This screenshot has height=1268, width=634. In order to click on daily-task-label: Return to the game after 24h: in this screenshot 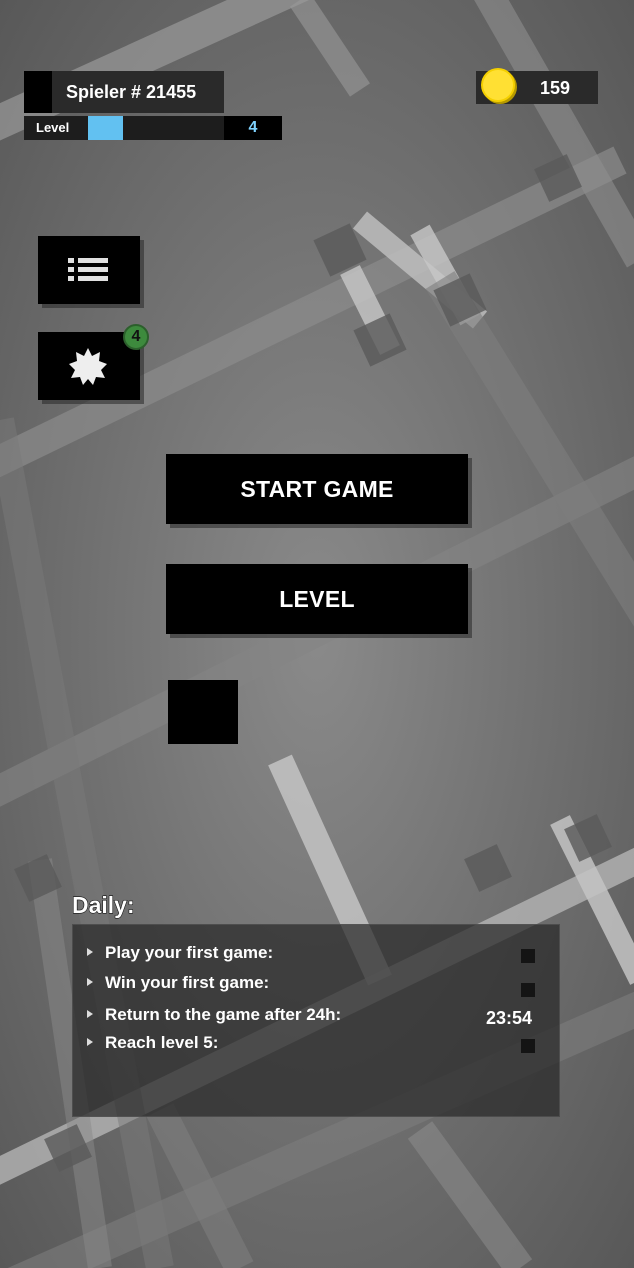, I will do `click(223, 1014)`.